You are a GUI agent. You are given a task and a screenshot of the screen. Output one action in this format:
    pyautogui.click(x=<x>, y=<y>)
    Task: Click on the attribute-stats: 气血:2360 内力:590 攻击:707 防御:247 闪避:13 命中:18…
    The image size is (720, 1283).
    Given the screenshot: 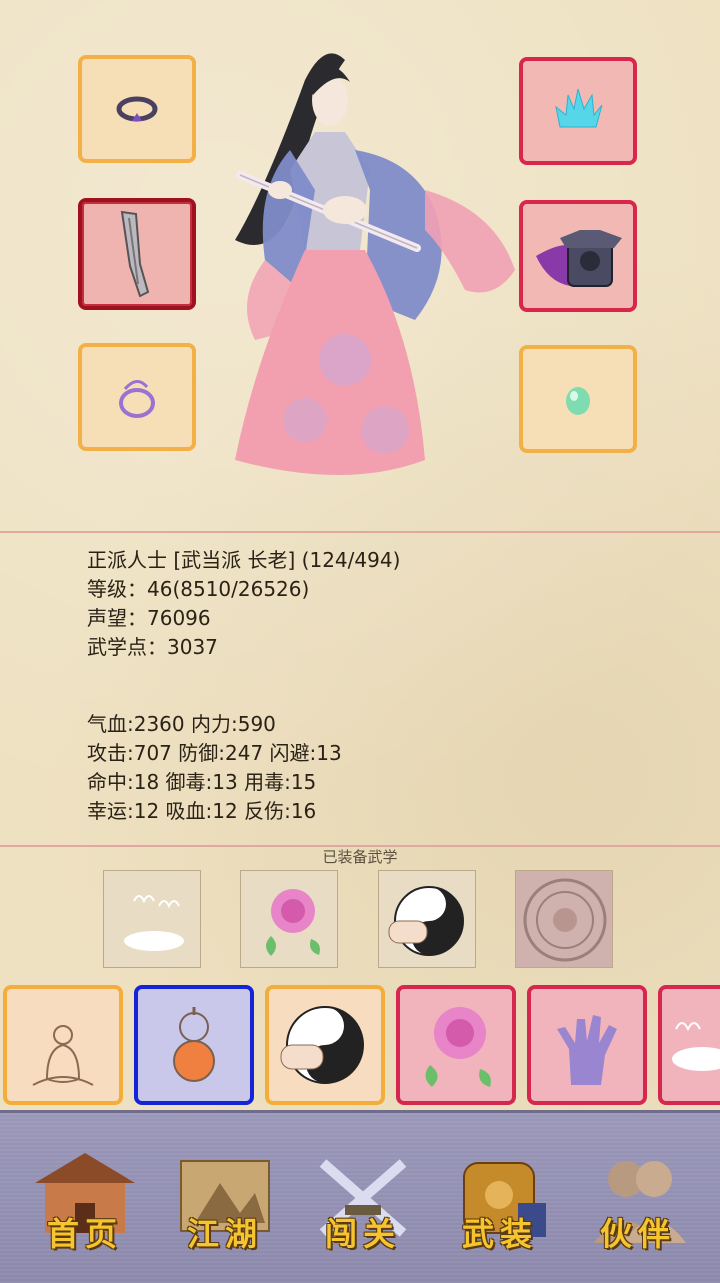 What is the action you would take?
    pyautogui.click(x=214, y=768)
    